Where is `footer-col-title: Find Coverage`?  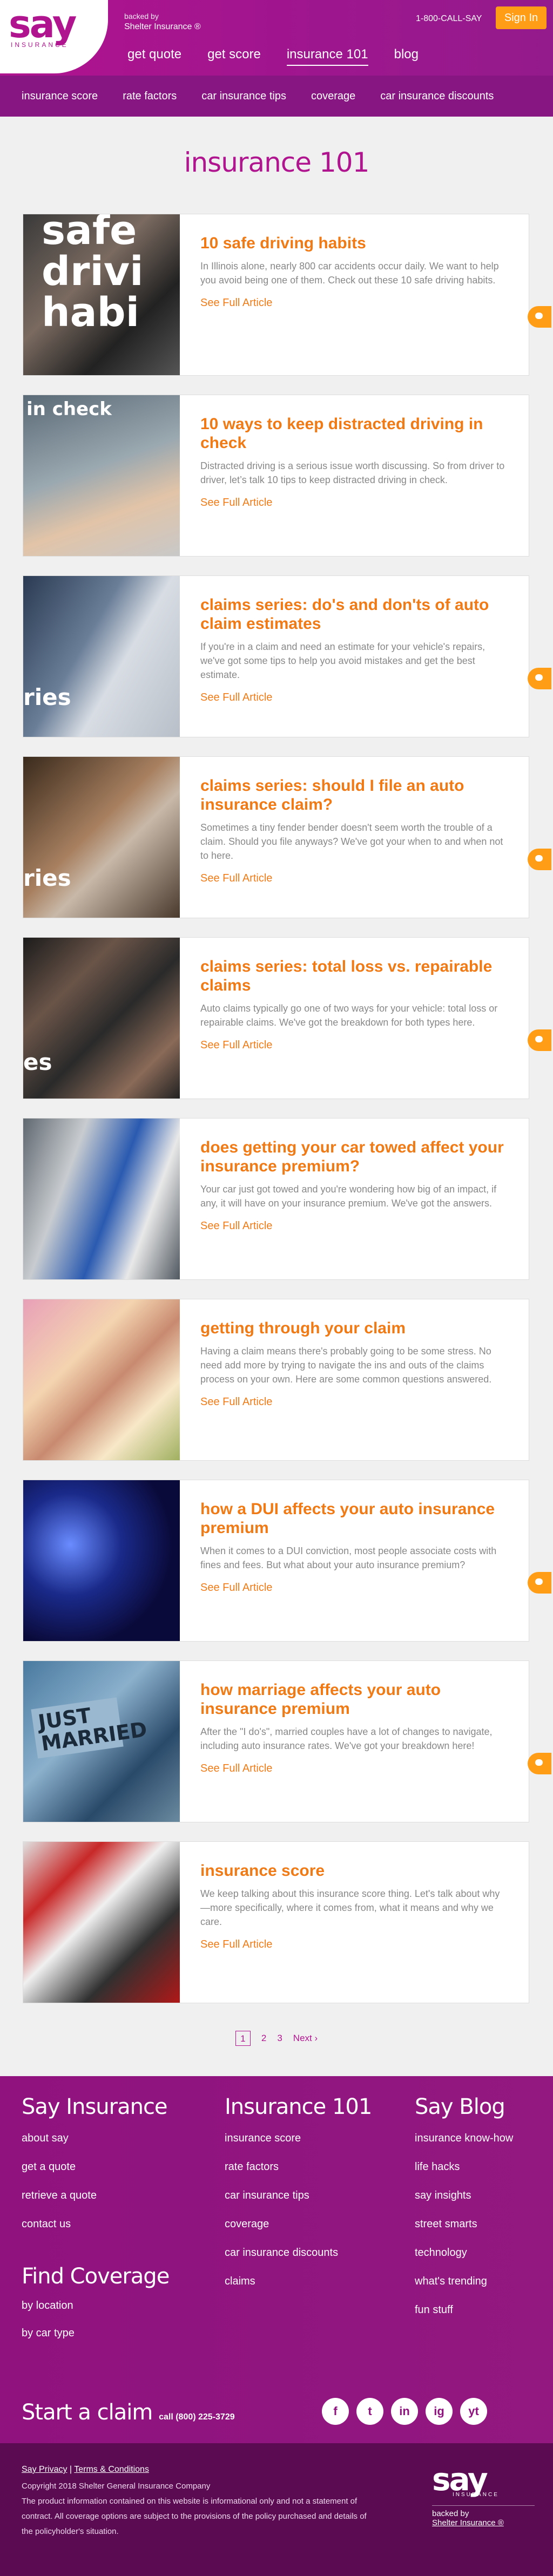 footer-col-title: Find Coverage is located at coordinates (96, 2276).